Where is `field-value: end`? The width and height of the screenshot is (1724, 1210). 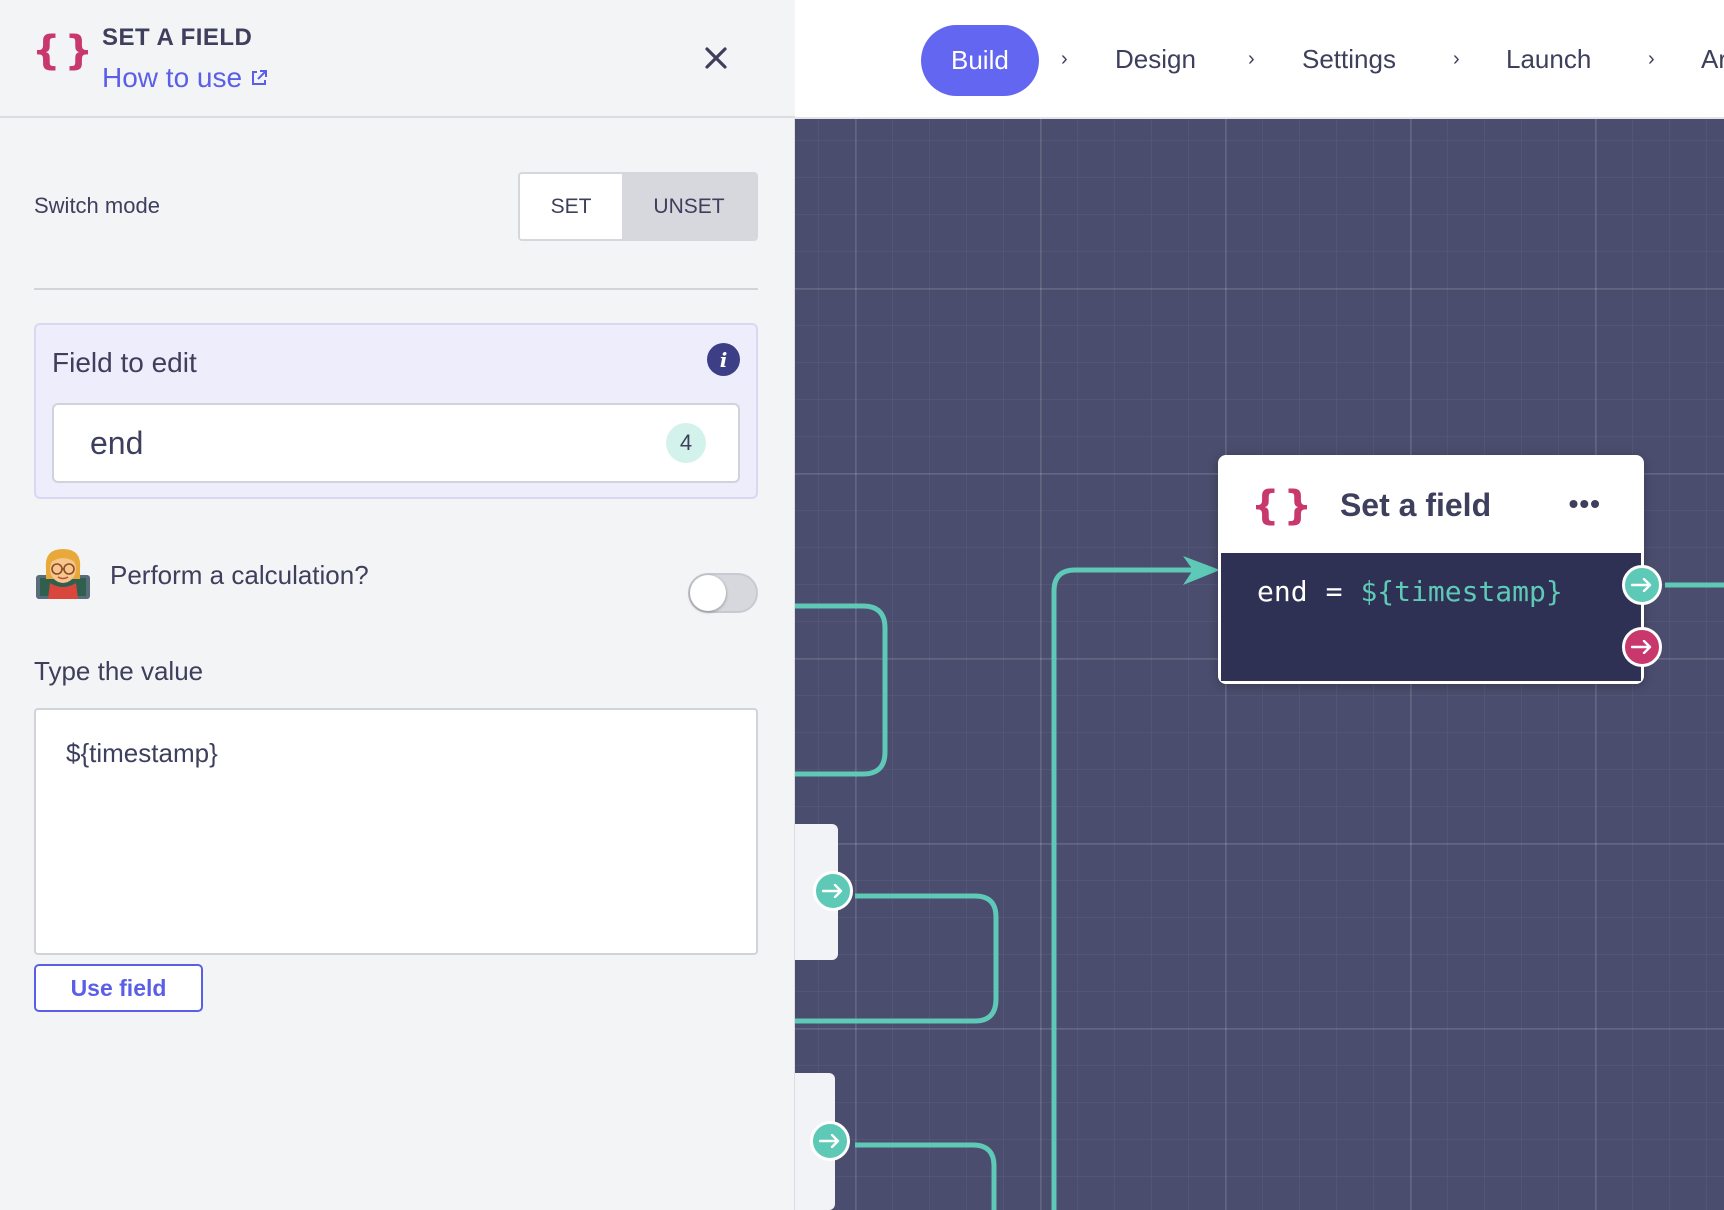 field-value: end is located at coordinates (117, 442).